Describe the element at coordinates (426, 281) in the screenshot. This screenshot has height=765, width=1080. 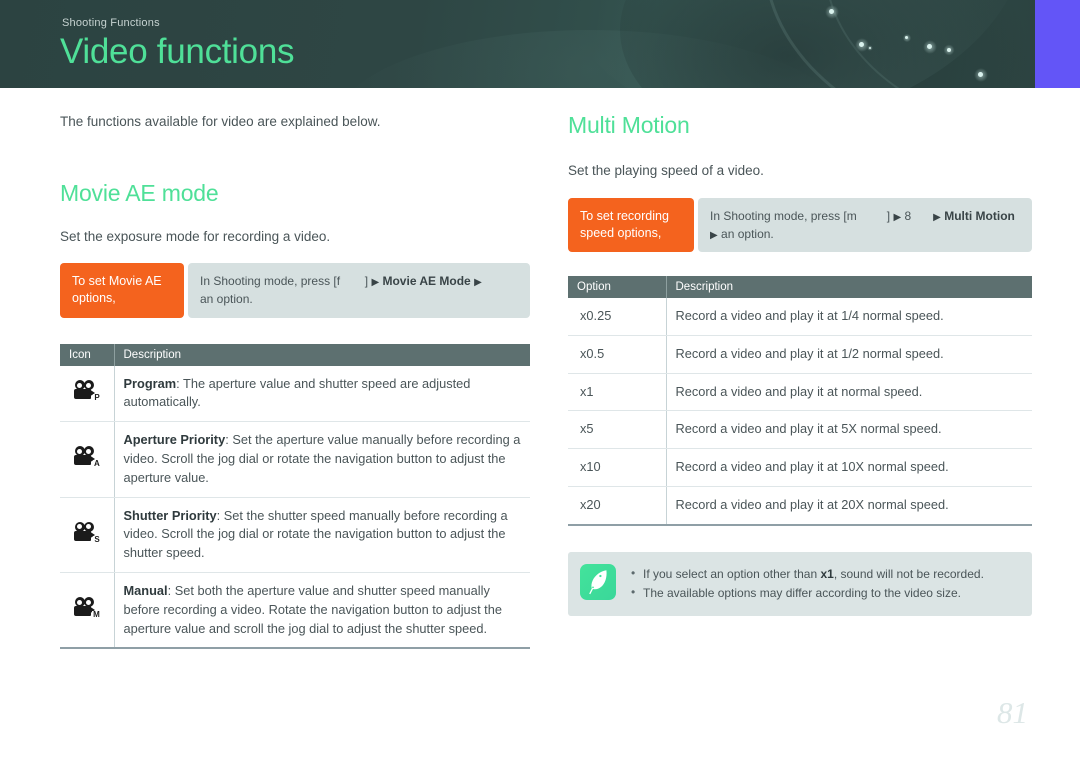
I see `path-item-movie-ae-mode: Movie AE Mode` at that location.